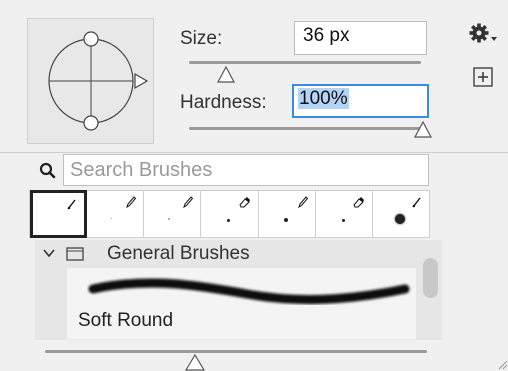 The image size is (508, 371). Describe the element at coordinates (201, 38) in the screenshot. I see `size-label: Size:` at that location.